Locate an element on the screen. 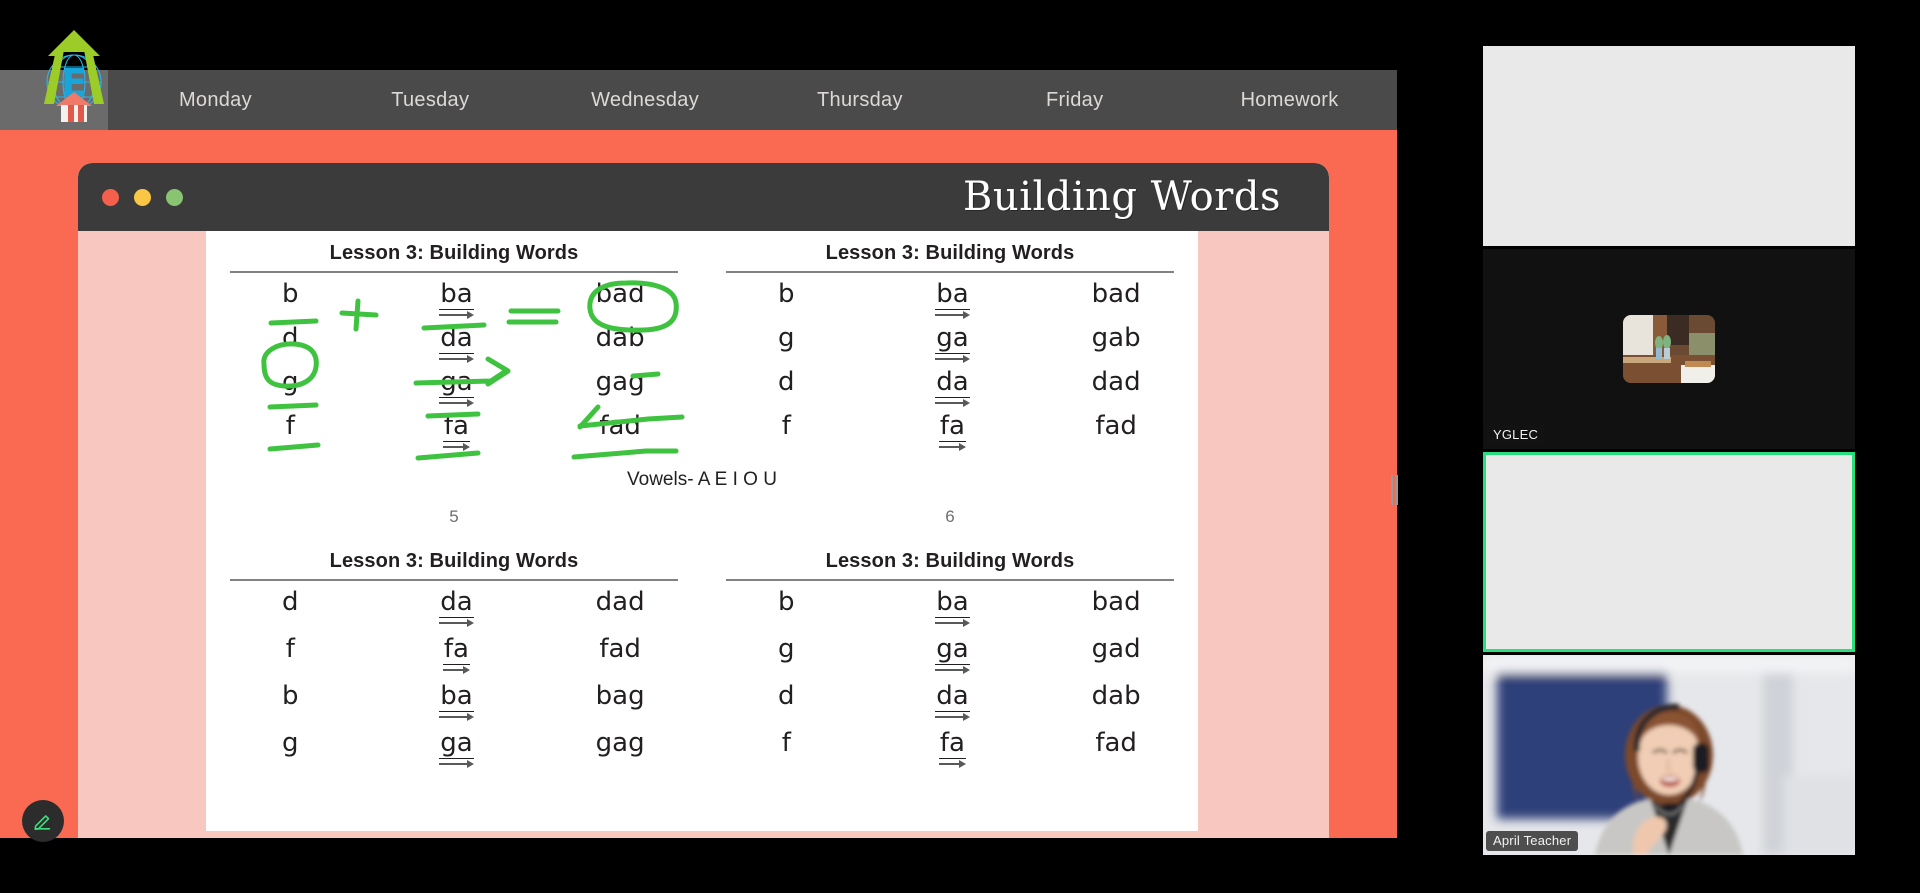 The height and width of the screenshot is (893, 1920). nav-tab-tuesday: Tuesday is located at coordinates (430, 100).